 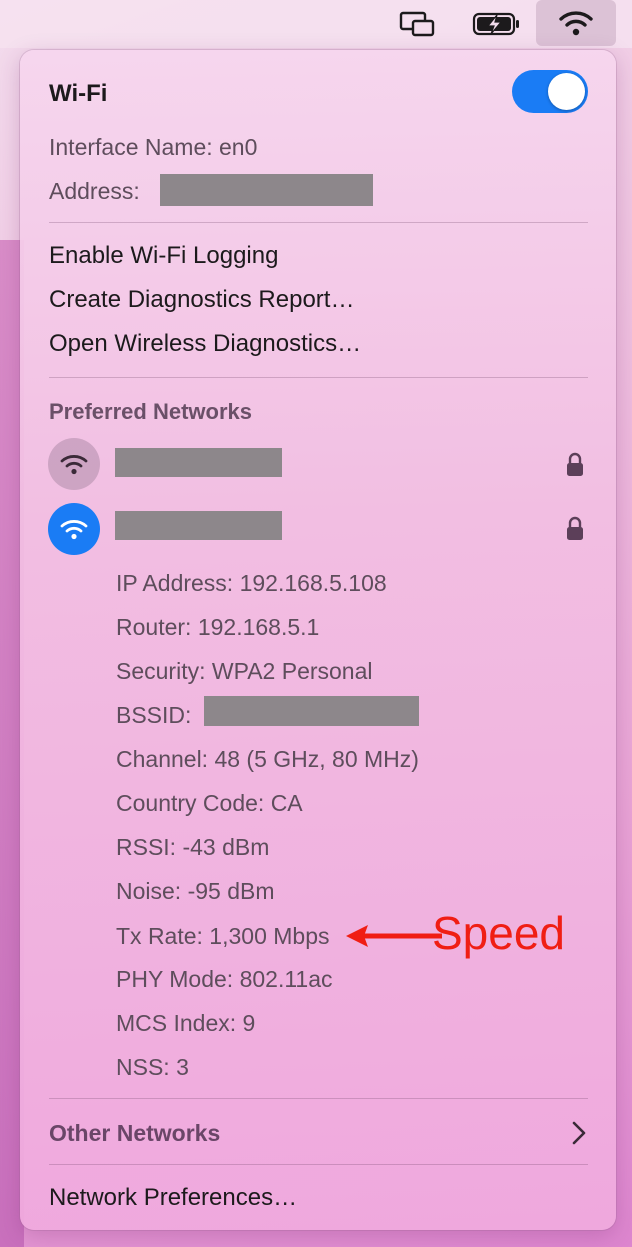 I want to click on wifi-menu-icon, so click(x=576, y=23).